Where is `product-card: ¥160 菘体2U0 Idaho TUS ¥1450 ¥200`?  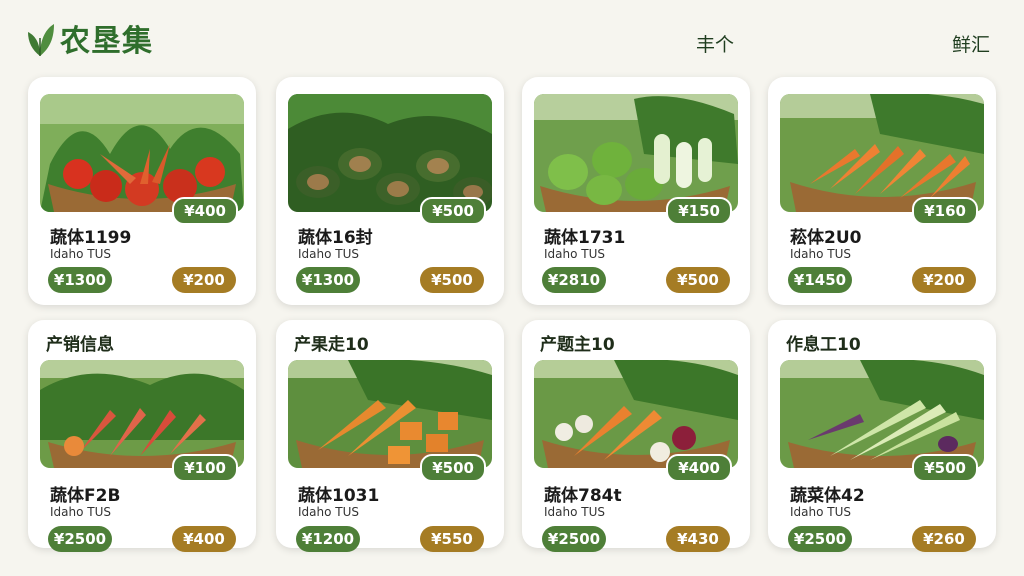 product-card: ¥160 菘体2U0 Idaho TUS ¥1450 ¥200 is located at coordinates (882, 191).